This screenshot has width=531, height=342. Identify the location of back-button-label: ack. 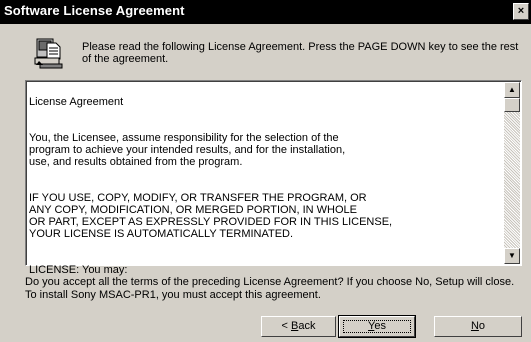
(307, 326).